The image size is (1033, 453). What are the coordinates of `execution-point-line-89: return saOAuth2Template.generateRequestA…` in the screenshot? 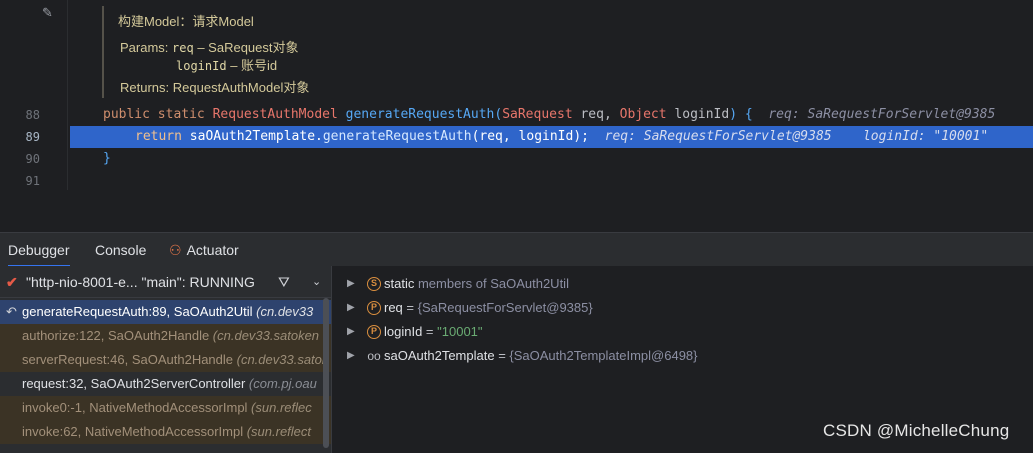 It's located at (551, 137).